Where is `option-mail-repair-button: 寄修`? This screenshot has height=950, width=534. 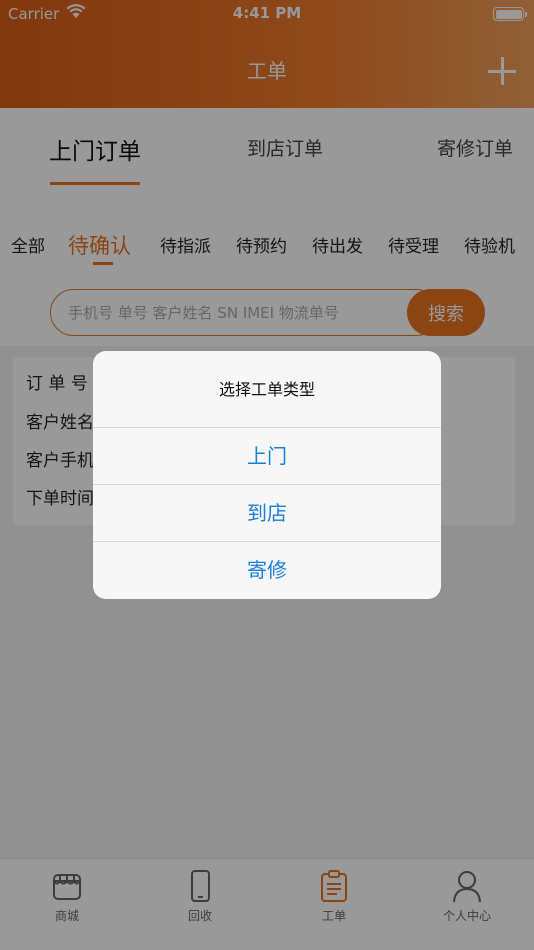
option-mail-repair-button: 寄修 is located at coordinates (267, 570).